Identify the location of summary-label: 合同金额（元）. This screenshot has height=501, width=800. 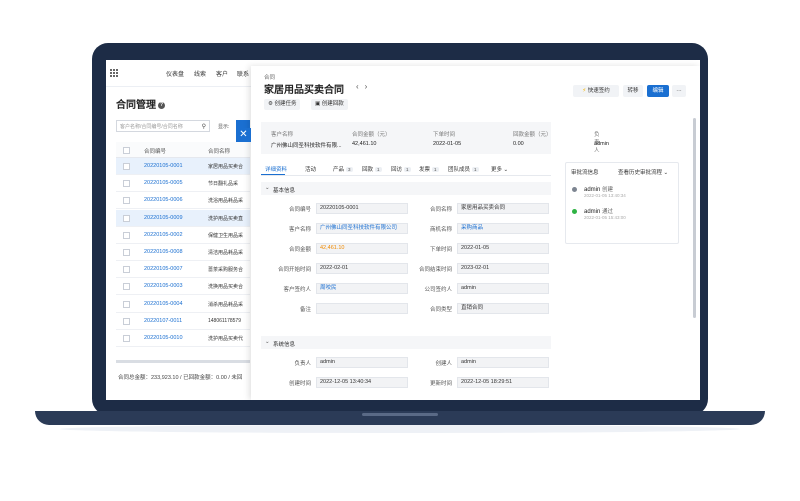
(371, 135).